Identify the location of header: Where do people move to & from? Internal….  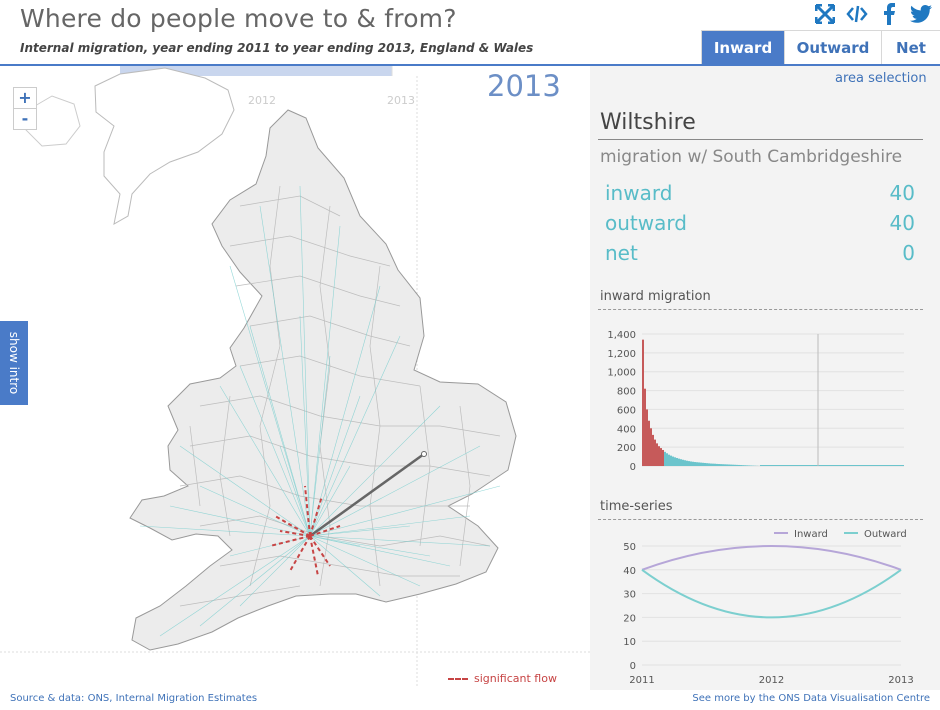
(470, 33).